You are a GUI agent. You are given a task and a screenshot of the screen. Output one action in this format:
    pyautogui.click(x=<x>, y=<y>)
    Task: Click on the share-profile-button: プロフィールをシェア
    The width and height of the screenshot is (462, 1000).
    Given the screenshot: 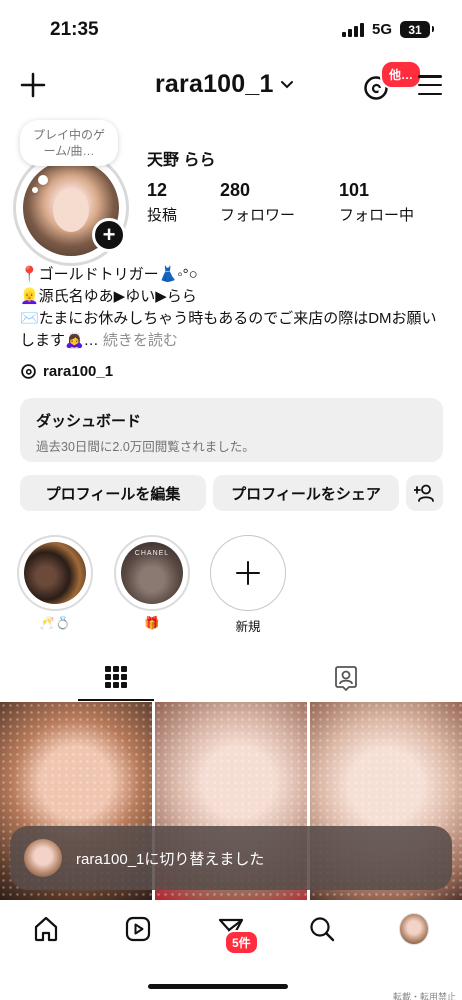 What is the action you would take?
    pyautogui.click(x=306, y=493)
    